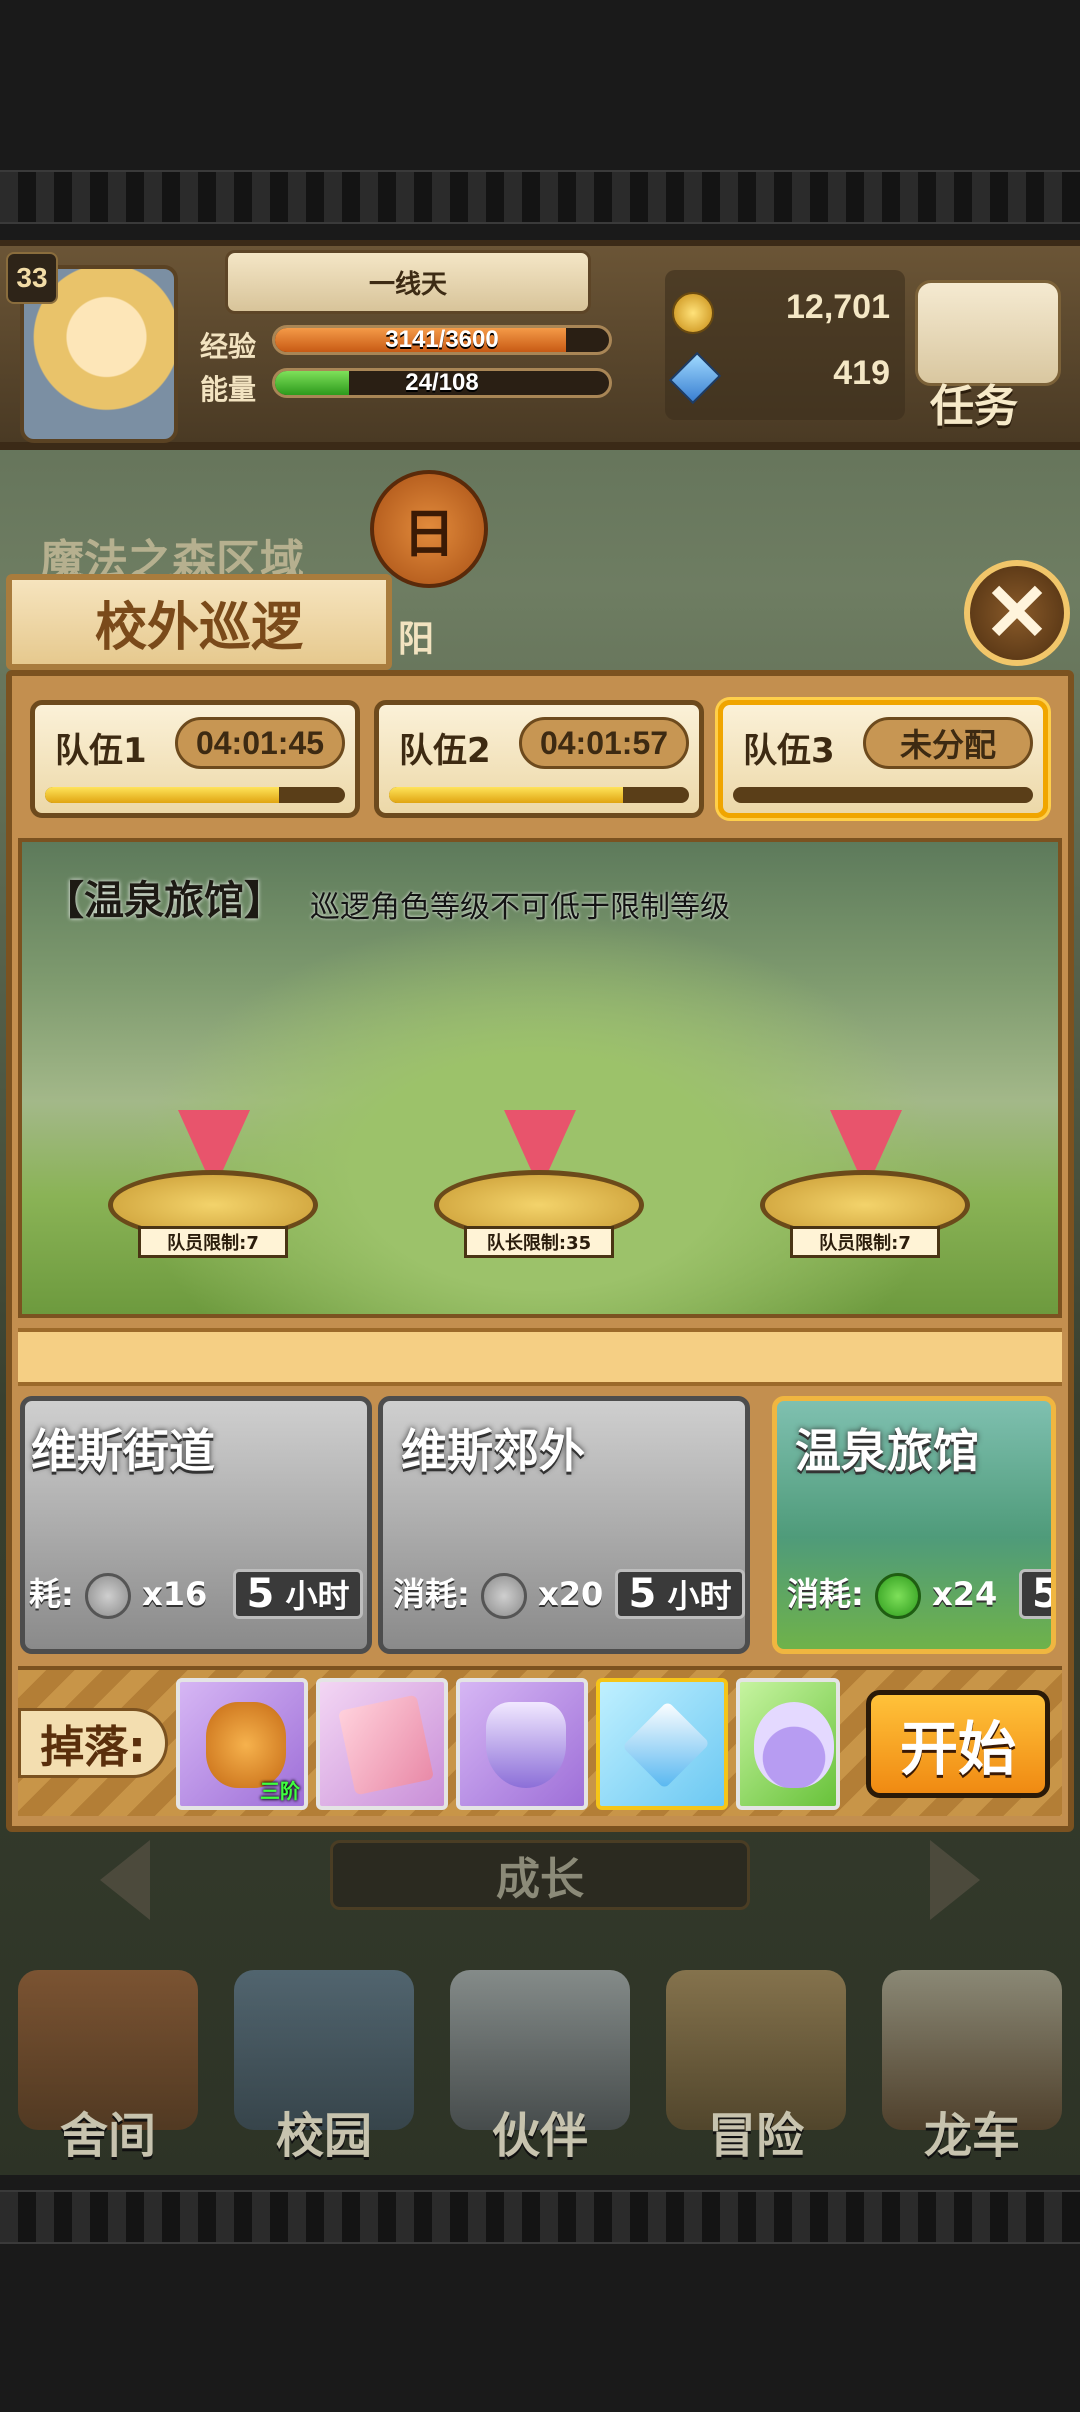  I want to click on location-name: 温泉旅馆, so click(887, 1451).